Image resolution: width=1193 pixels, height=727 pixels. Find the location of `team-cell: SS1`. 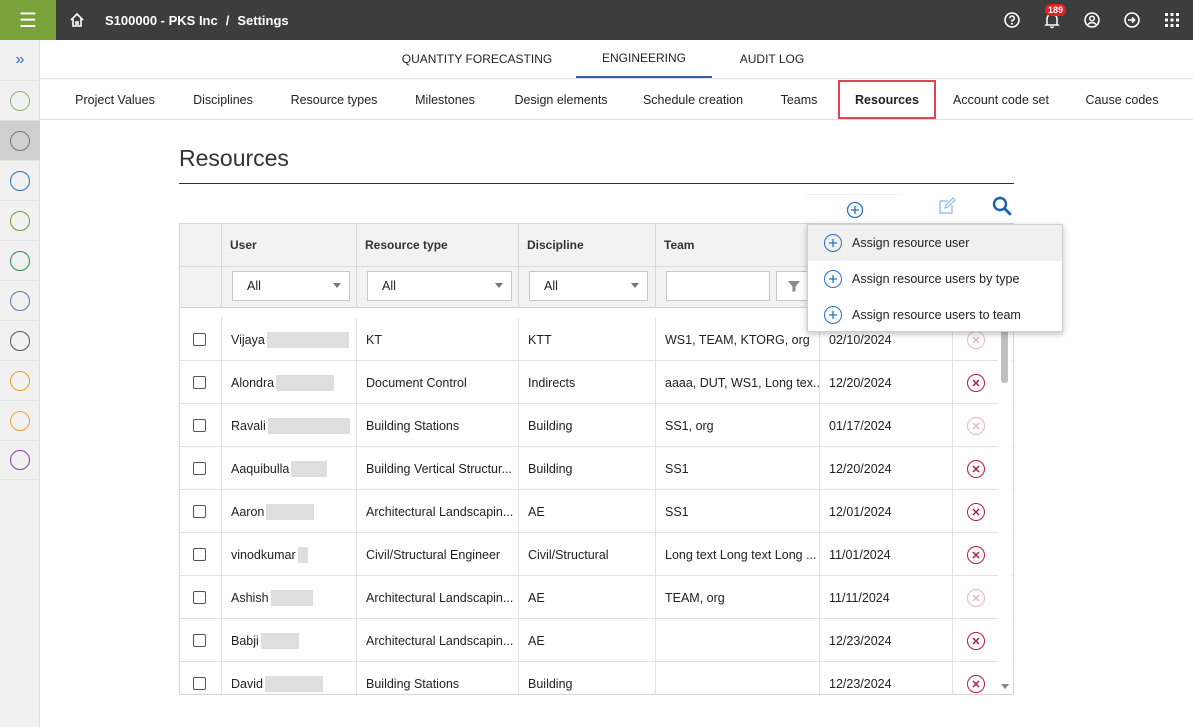

team-cell: SS1 is located at coordinates (738, 468).